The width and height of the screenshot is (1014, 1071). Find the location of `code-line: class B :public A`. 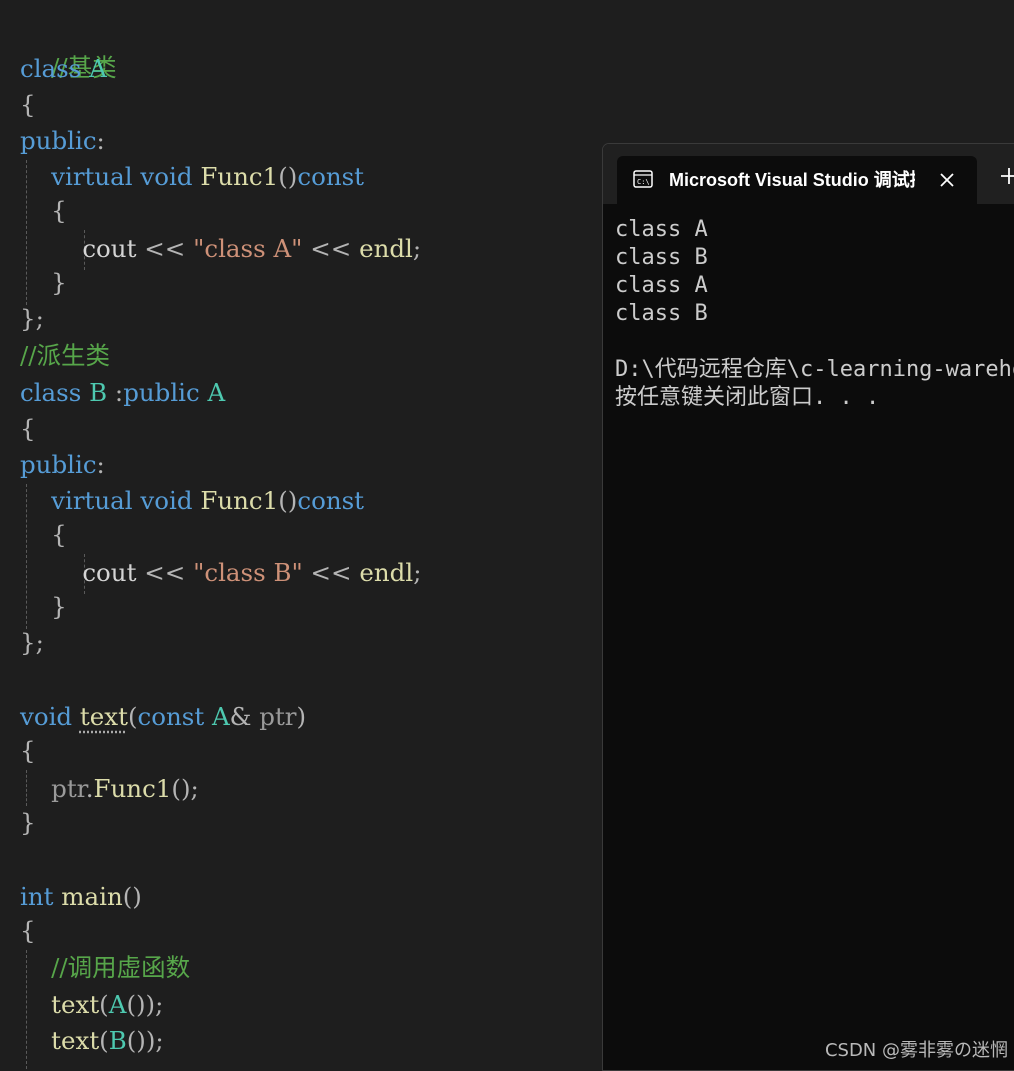

code-line: class B :public A is located at coordinates (122, 393).